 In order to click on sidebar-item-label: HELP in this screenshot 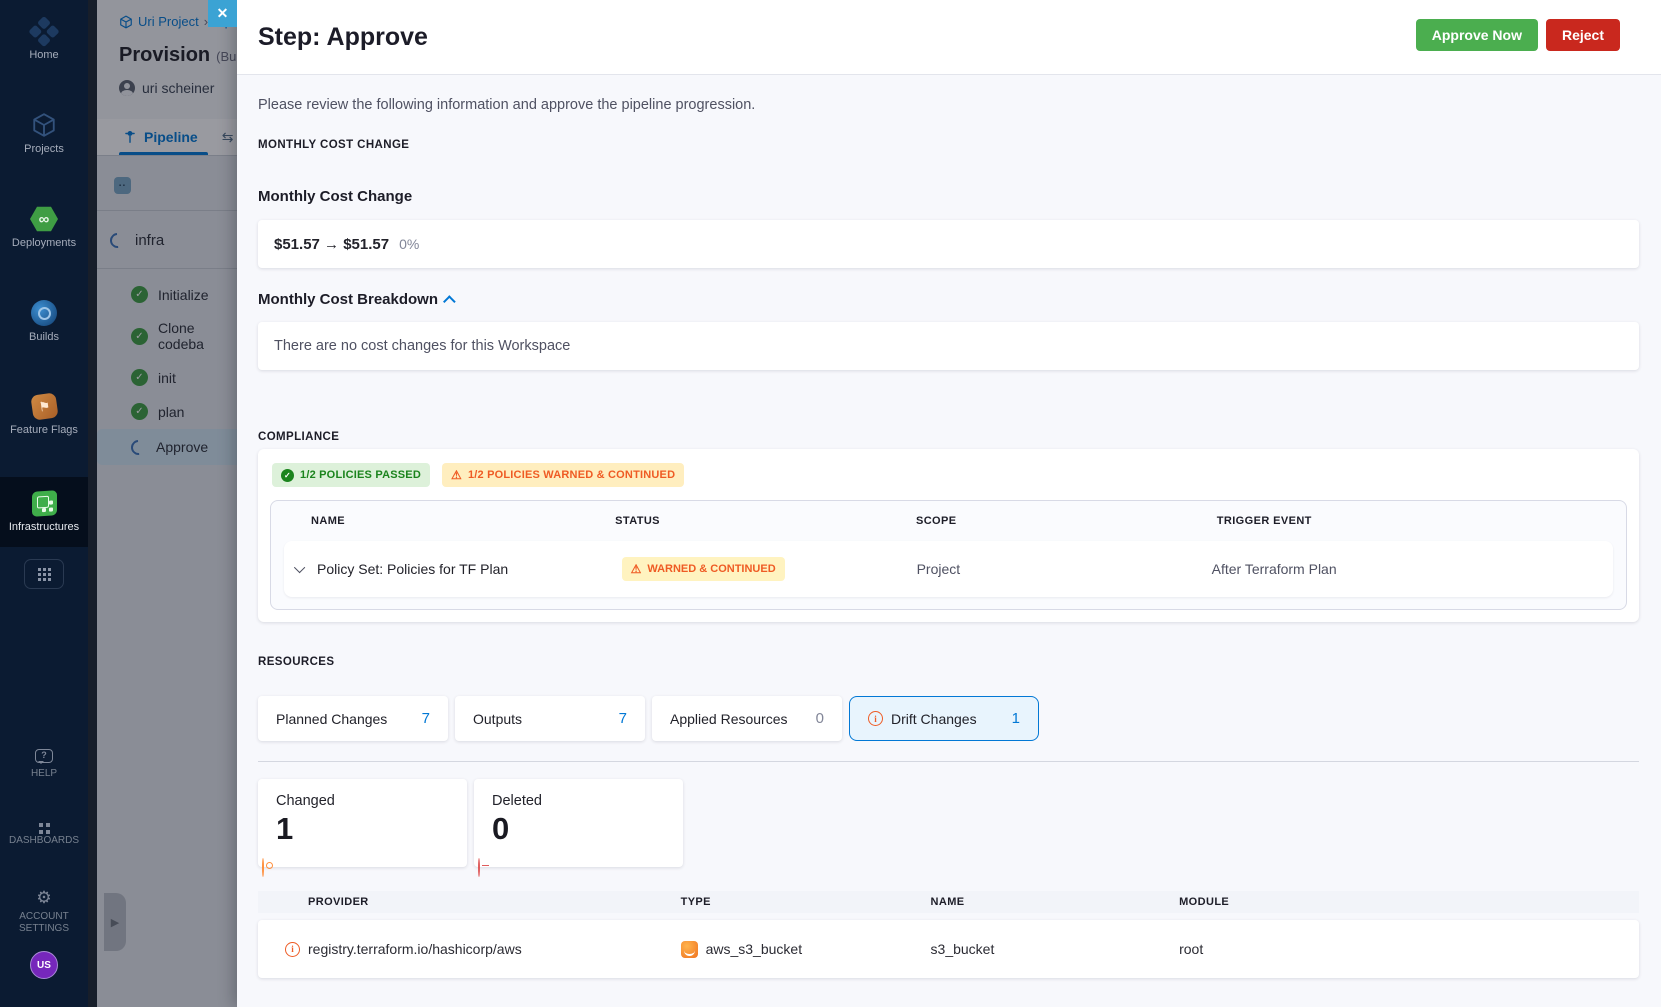, I will do `click(44, 773)`.